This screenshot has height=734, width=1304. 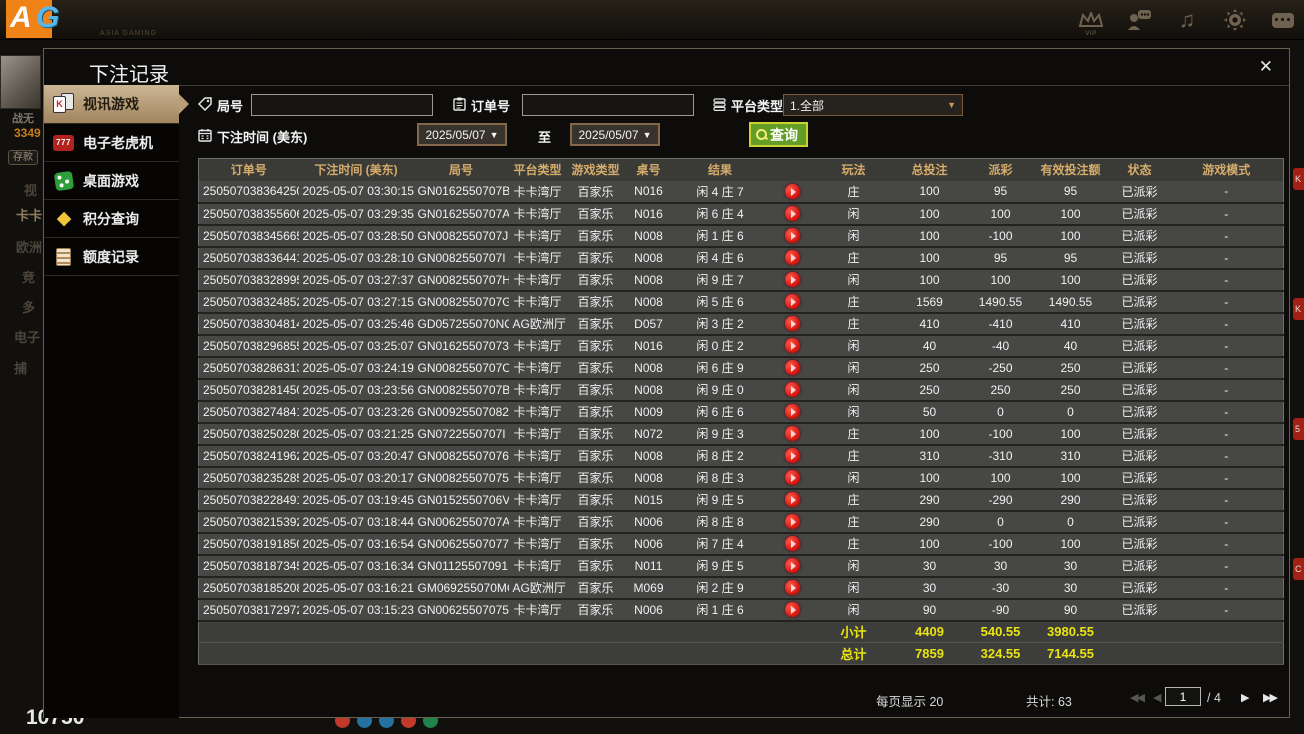 I want to click on cell-payout: 1490.55, so click(x=1000, y=302).